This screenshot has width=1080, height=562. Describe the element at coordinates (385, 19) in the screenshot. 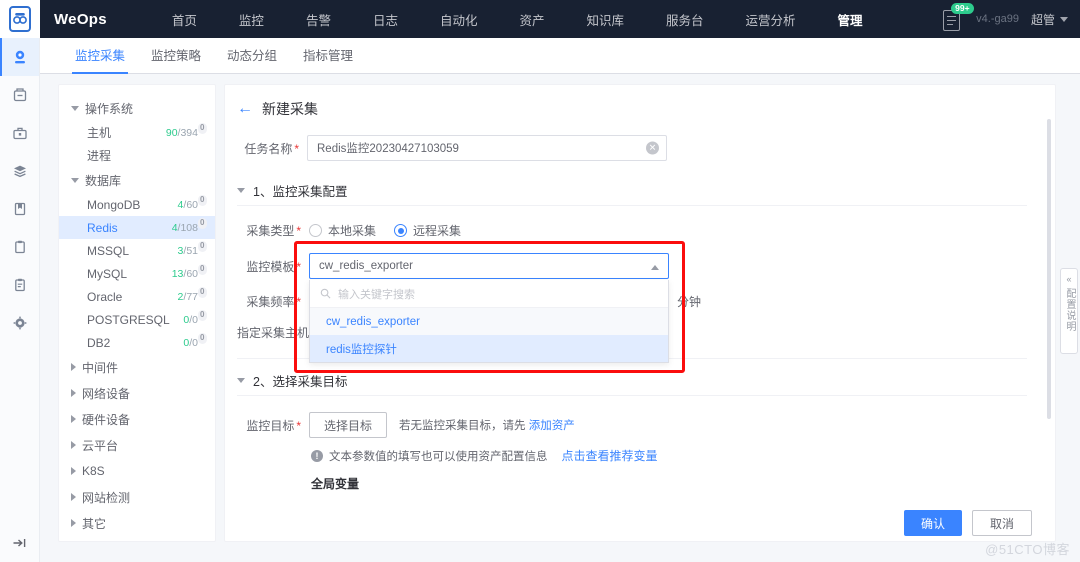

I see `nav-item-logs: 日志` at that location.